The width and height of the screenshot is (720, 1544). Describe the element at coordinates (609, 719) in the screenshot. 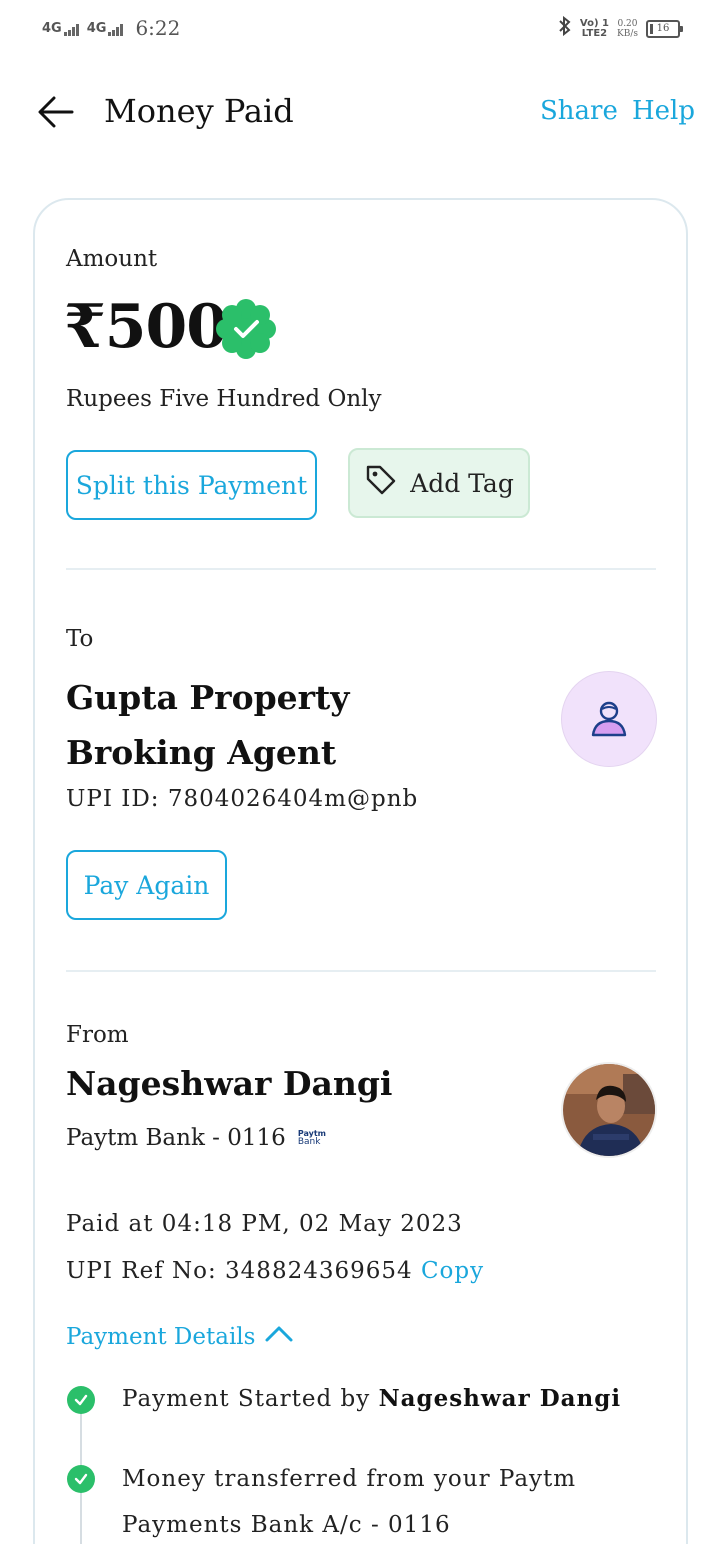

I see `payee-avatar-icon` at that location.